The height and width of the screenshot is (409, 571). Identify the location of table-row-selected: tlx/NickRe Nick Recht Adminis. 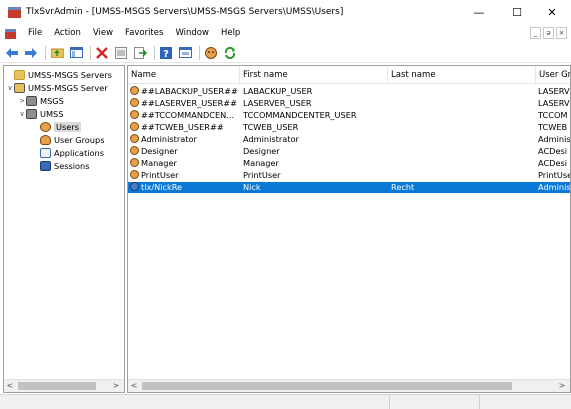
(349, 187).